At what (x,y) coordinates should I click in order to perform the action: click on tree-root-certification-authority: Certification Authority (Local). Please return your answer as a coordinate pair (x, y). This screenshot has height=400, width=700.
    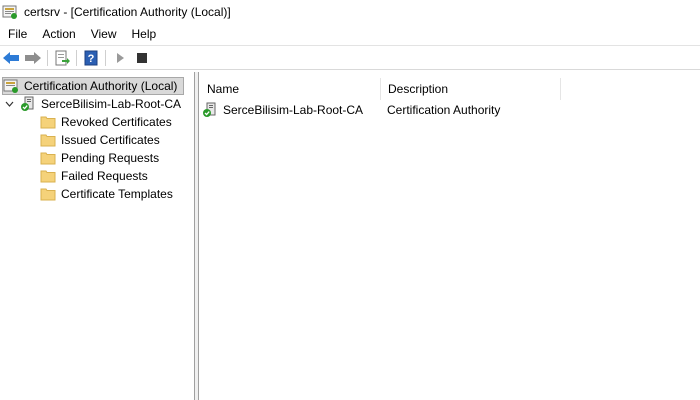
    Looking at the image, I should click on (93, 86).